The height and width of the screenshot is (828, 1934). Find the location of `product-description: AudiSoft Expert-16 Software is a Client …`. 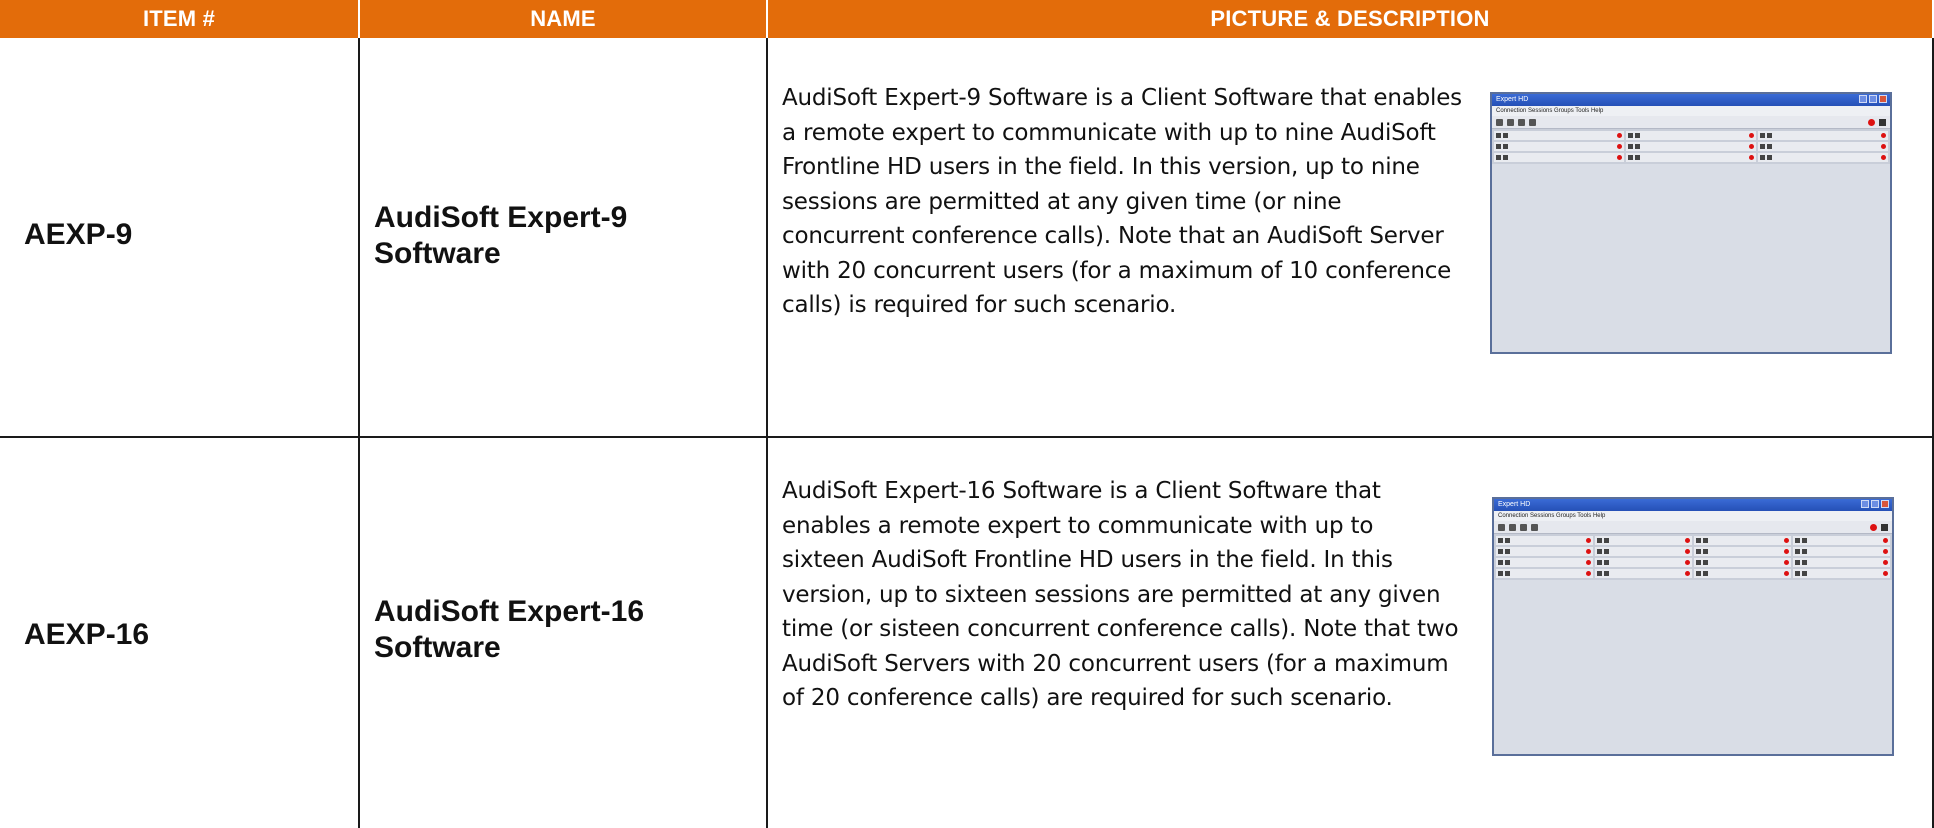

product-description: AudiSoft Expert-16 Software is a Client … is located at coordinates (1120, 594).